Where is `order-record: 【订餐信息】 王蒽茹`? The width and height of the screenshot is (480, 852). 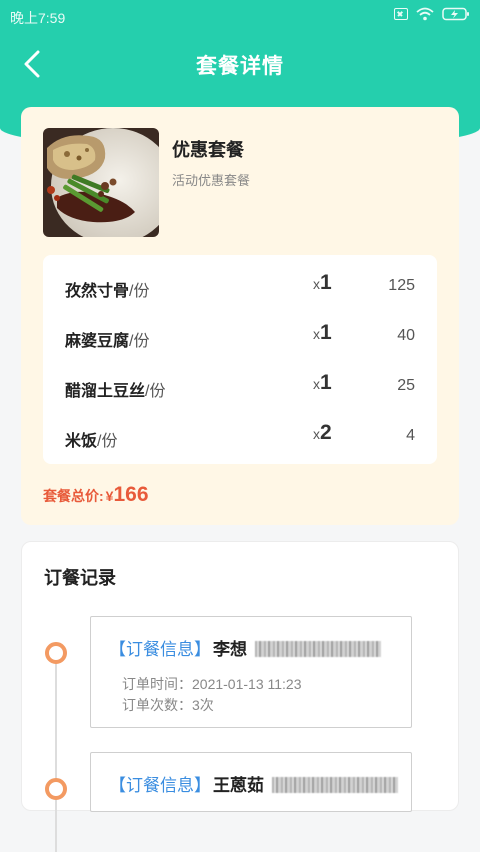
order-record: 【订餐信息】 王蒽茹 is located at coordinates (251, 782).